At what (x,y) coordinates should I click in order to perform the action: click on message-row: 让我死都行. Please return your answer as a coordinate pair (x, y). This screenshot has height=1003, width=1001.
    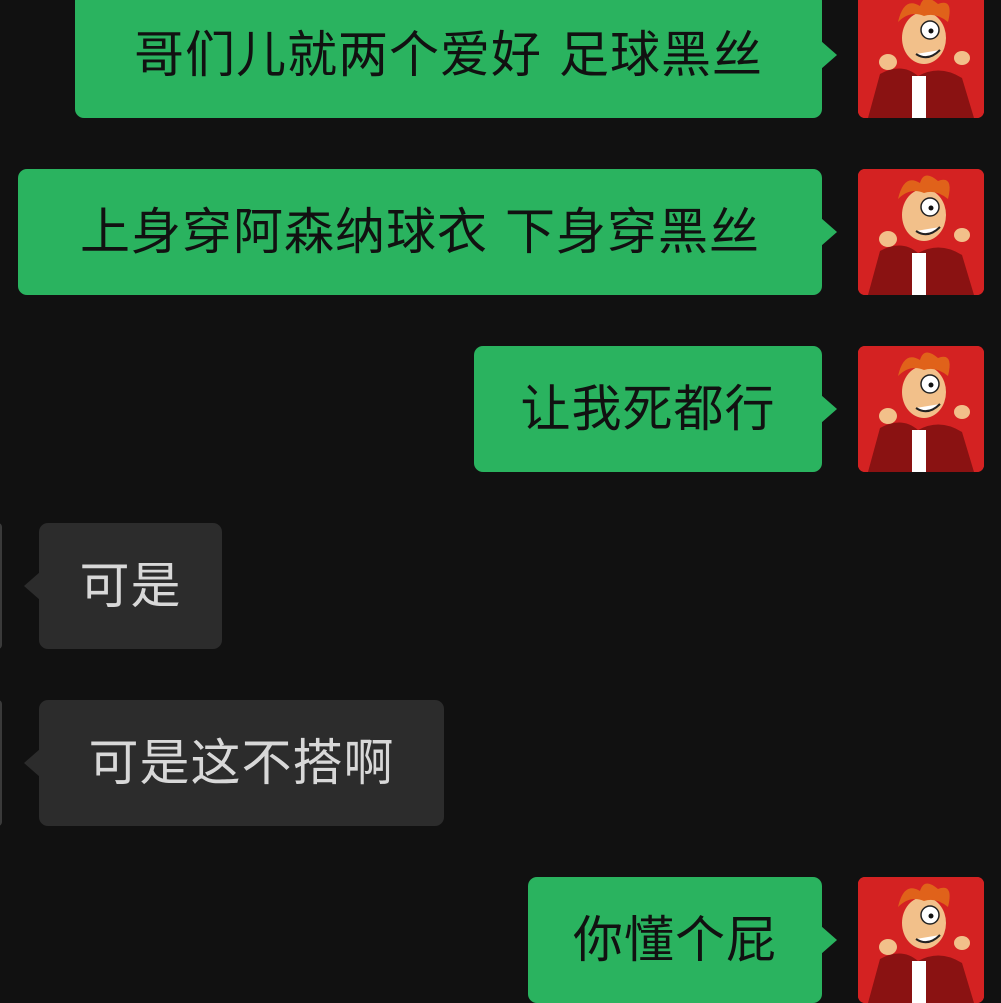
    Looking at the image, I should click on (500, 409).